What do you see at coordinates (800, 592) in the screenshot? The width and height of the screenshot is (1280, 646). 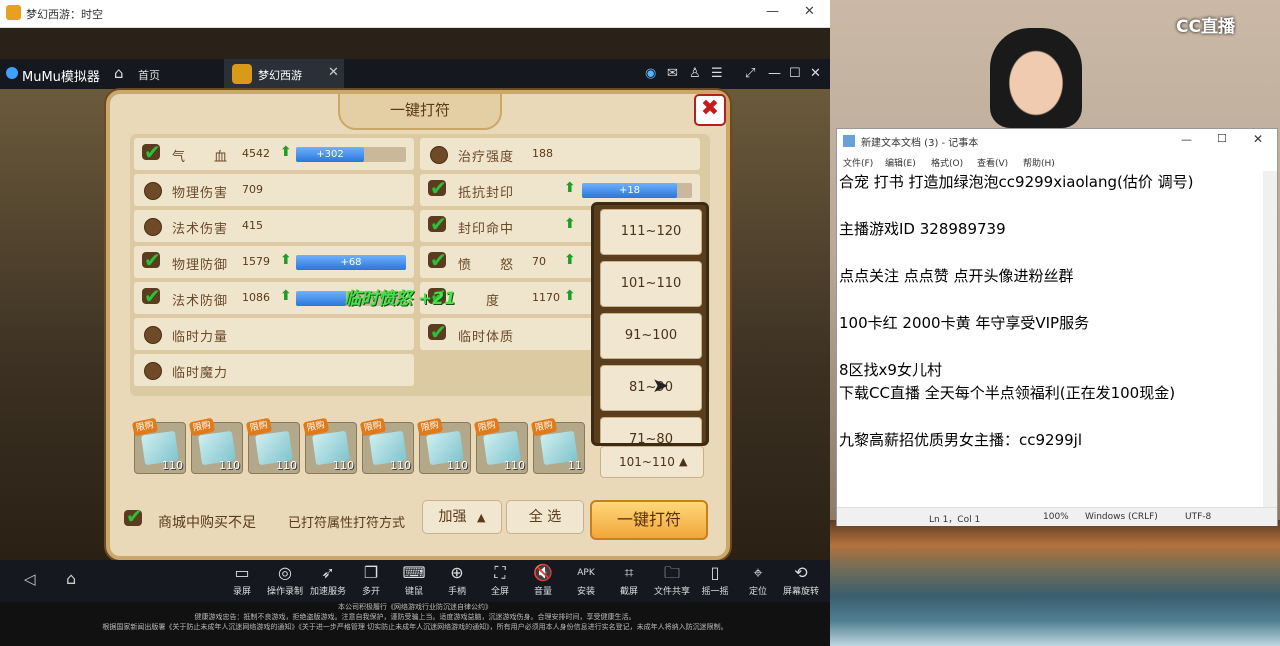 I see `toolbar-label: 屏幕旋转` at bounding box center [800, 592].